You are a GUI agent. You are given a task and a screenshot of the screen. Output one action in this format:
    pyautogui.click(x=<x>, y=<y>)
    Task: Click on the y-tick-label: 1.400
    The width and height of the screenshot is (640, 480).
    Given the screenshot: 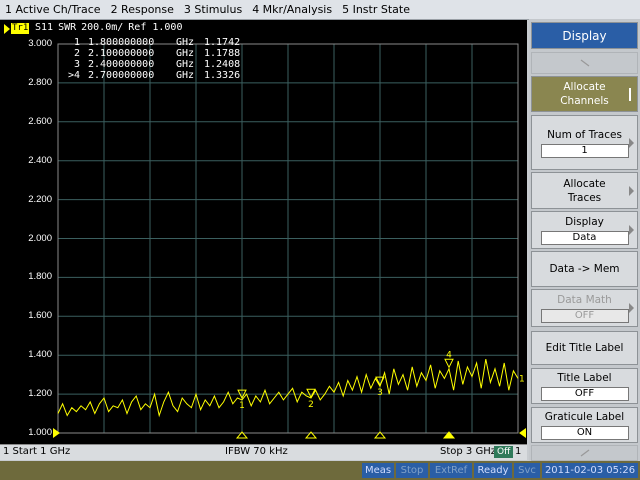 What is the action you would take?
    pyautogui.click(x=40, y=355)
    